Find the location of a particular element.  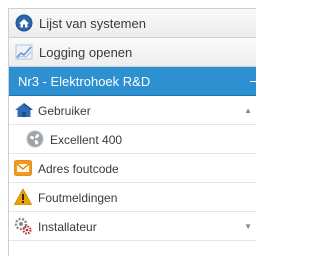

device-menu-item: Excellent 400 is located at coordinates (132, 139).